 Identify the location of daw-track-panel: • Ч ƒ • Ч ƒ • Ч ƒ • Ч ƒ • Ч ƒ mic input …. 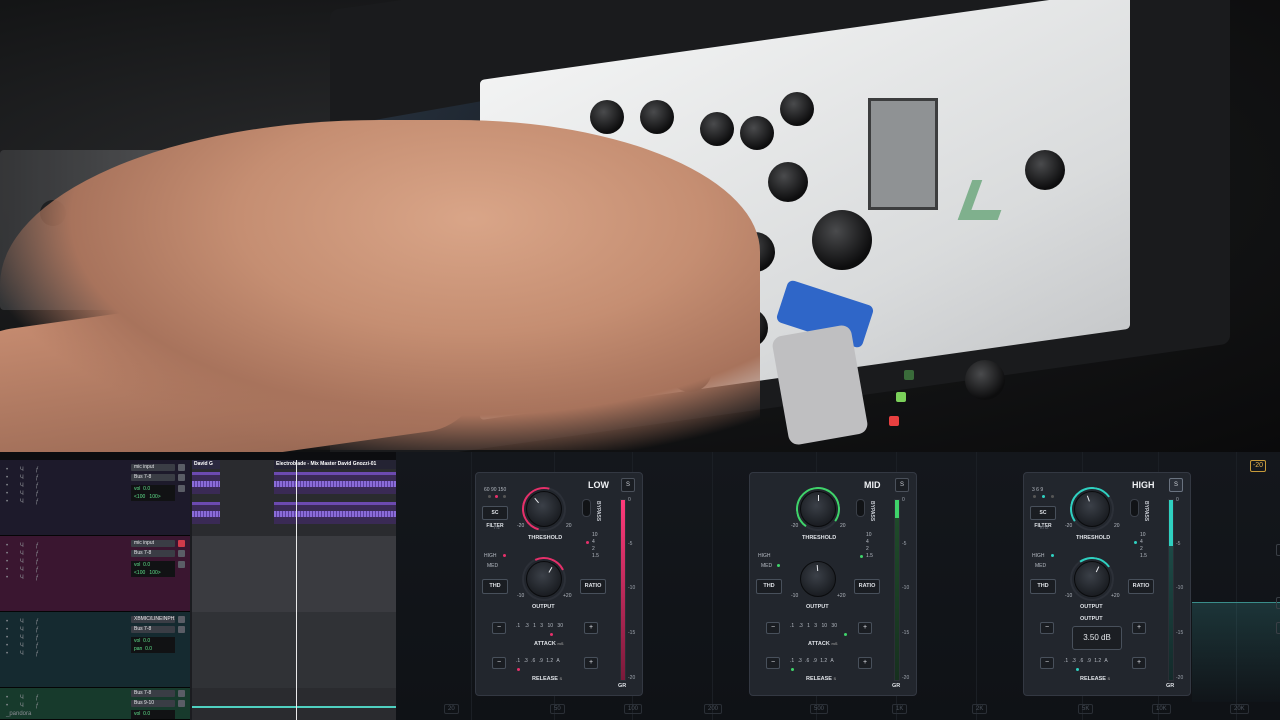
(198, 590).